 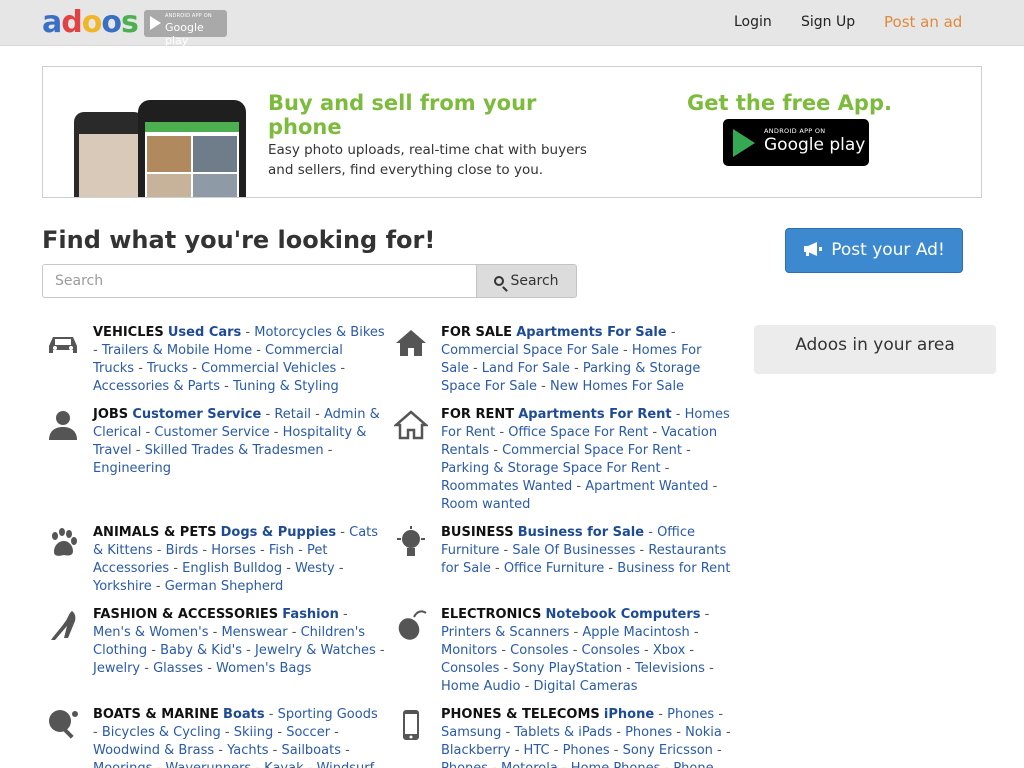 What do you see at coordinates (673, 568) in the screenshot?
I see `subcategory-link: Business for Rent` at bounding box center [673, 568].